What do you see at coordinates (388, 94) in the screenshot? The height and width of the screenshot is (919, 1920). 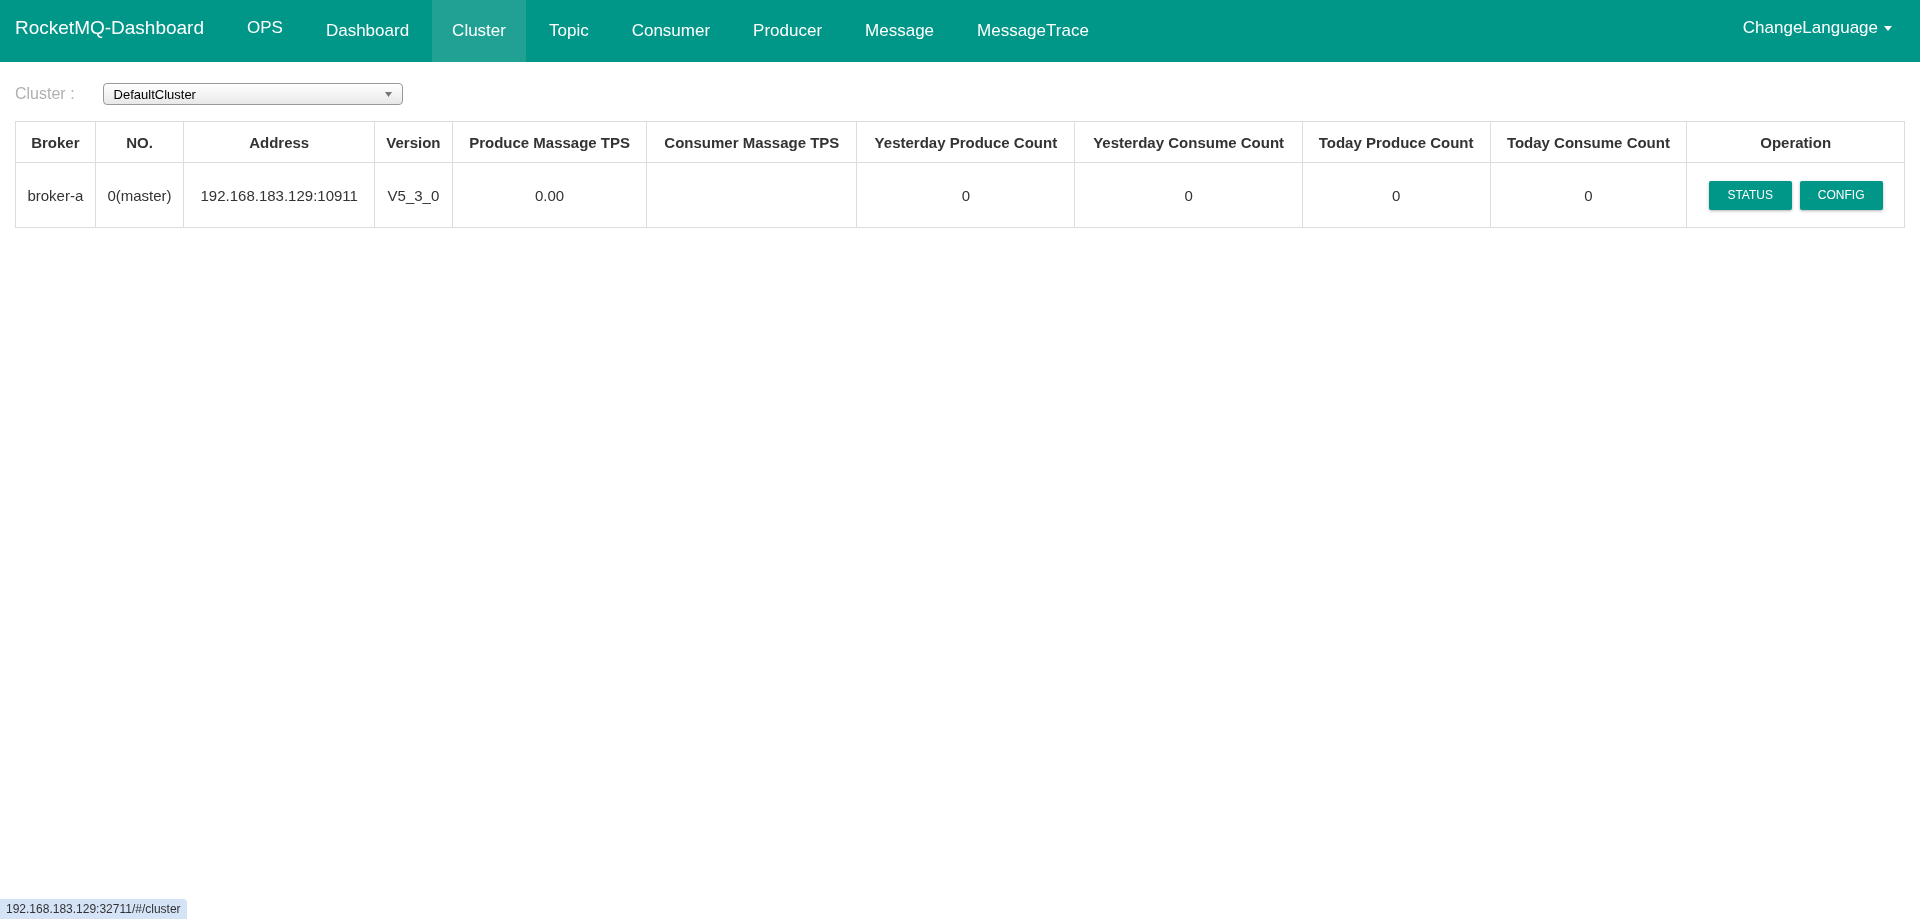 I see `dropdown-caret-icon` at bounding box center [388, 94].